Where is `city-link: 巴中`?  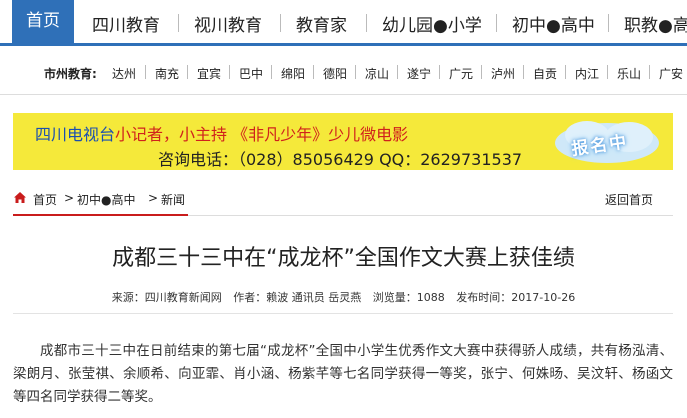 city-link: 巴中 is located at coordinates (251, 73).